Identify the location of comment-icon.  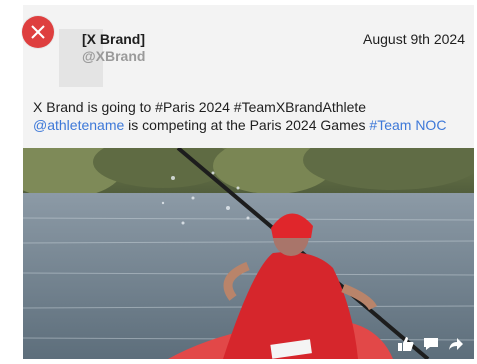
(431, 344).